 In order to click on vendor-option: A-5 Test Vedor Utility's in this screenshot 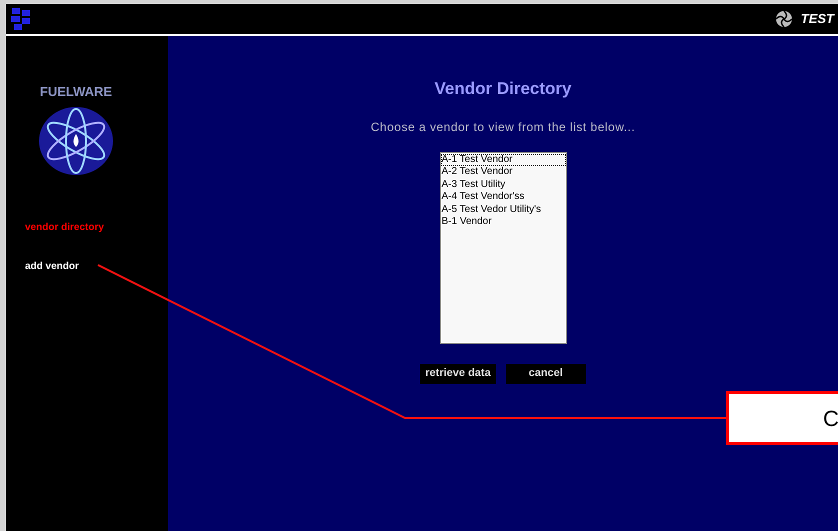, I will do `click(503, 210)`.